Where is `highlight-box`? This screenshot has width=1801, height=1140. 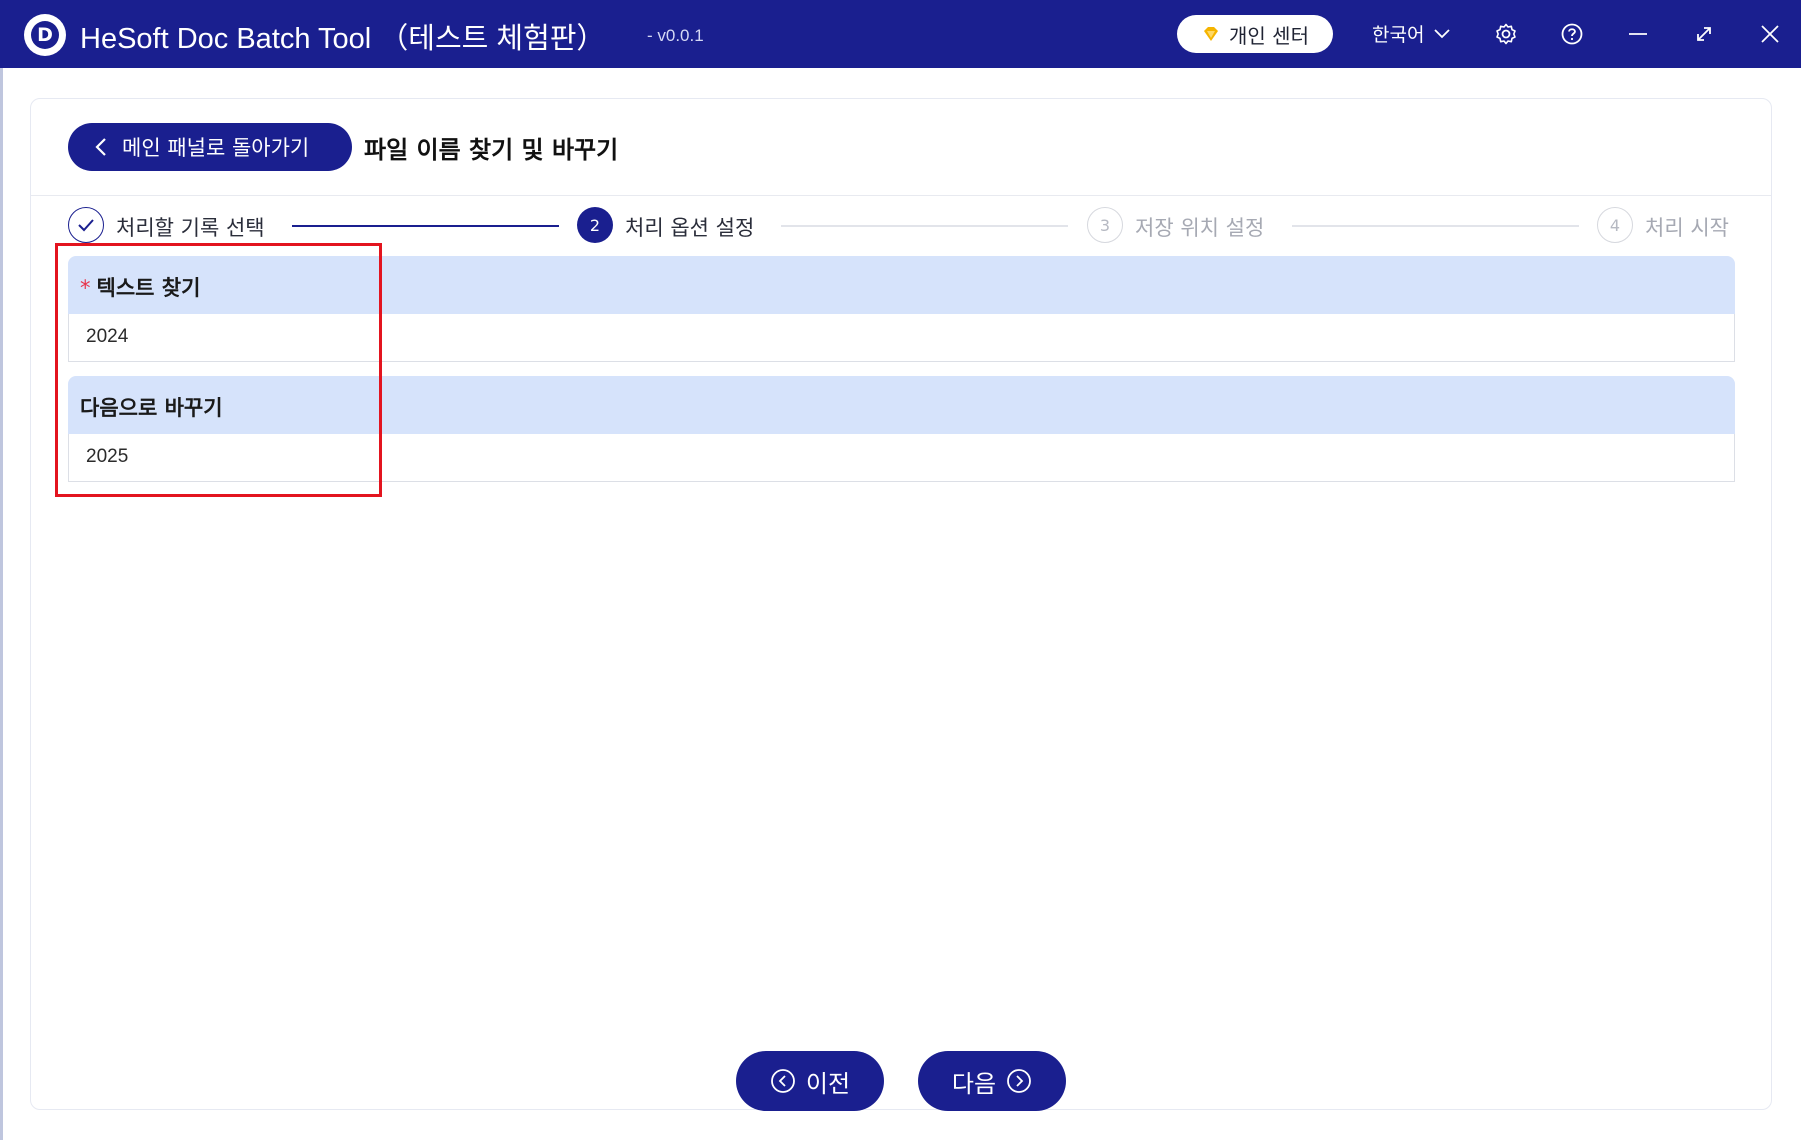 highlight-box is located at coordinates (218, 370).